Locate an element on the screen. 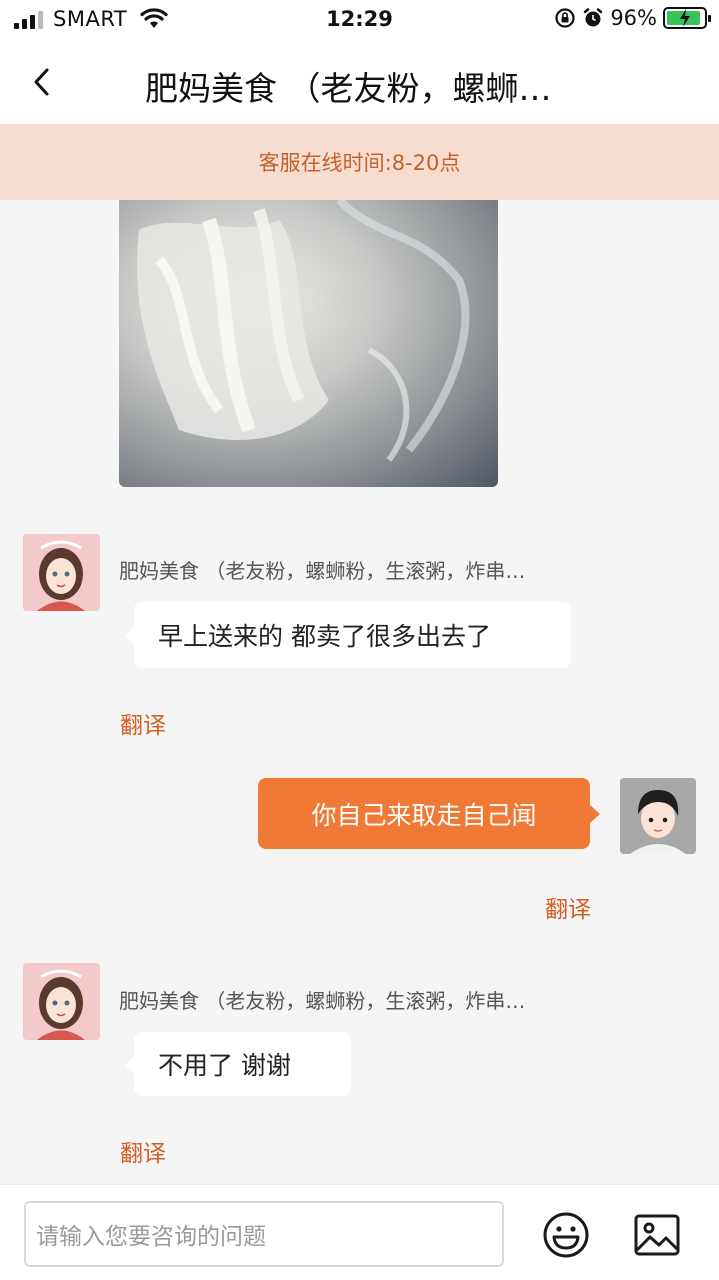 Image resolution: width=719 pixels, height=1280 pixels. message-text: 你自己来取走自己闻 is located at coordinates (424, 815).